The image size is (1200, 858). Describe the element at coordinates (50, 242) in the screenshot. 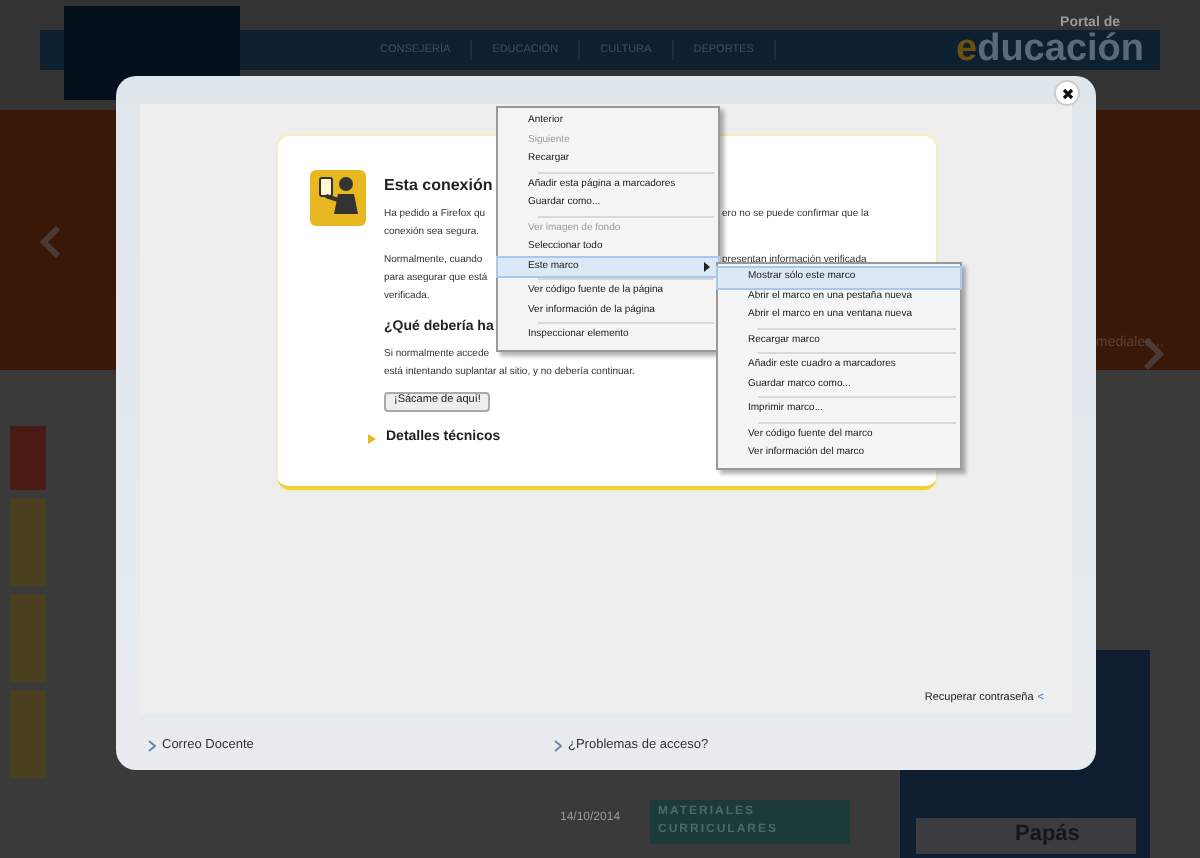

I see `chevron-left-icon` at that location.